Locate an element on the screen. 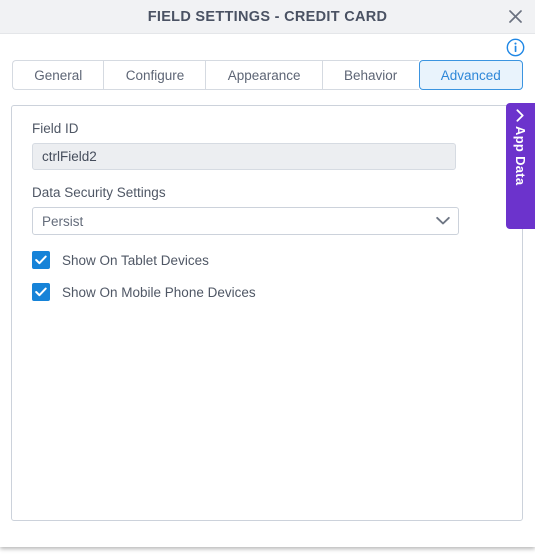  tab-appearance: Appearance is located at coordinates (263, 75).